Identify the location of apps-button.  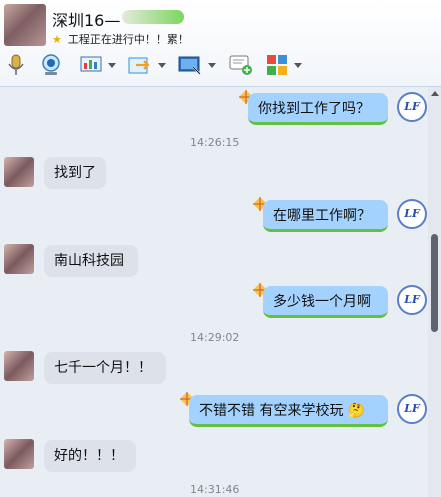
(284, 65).